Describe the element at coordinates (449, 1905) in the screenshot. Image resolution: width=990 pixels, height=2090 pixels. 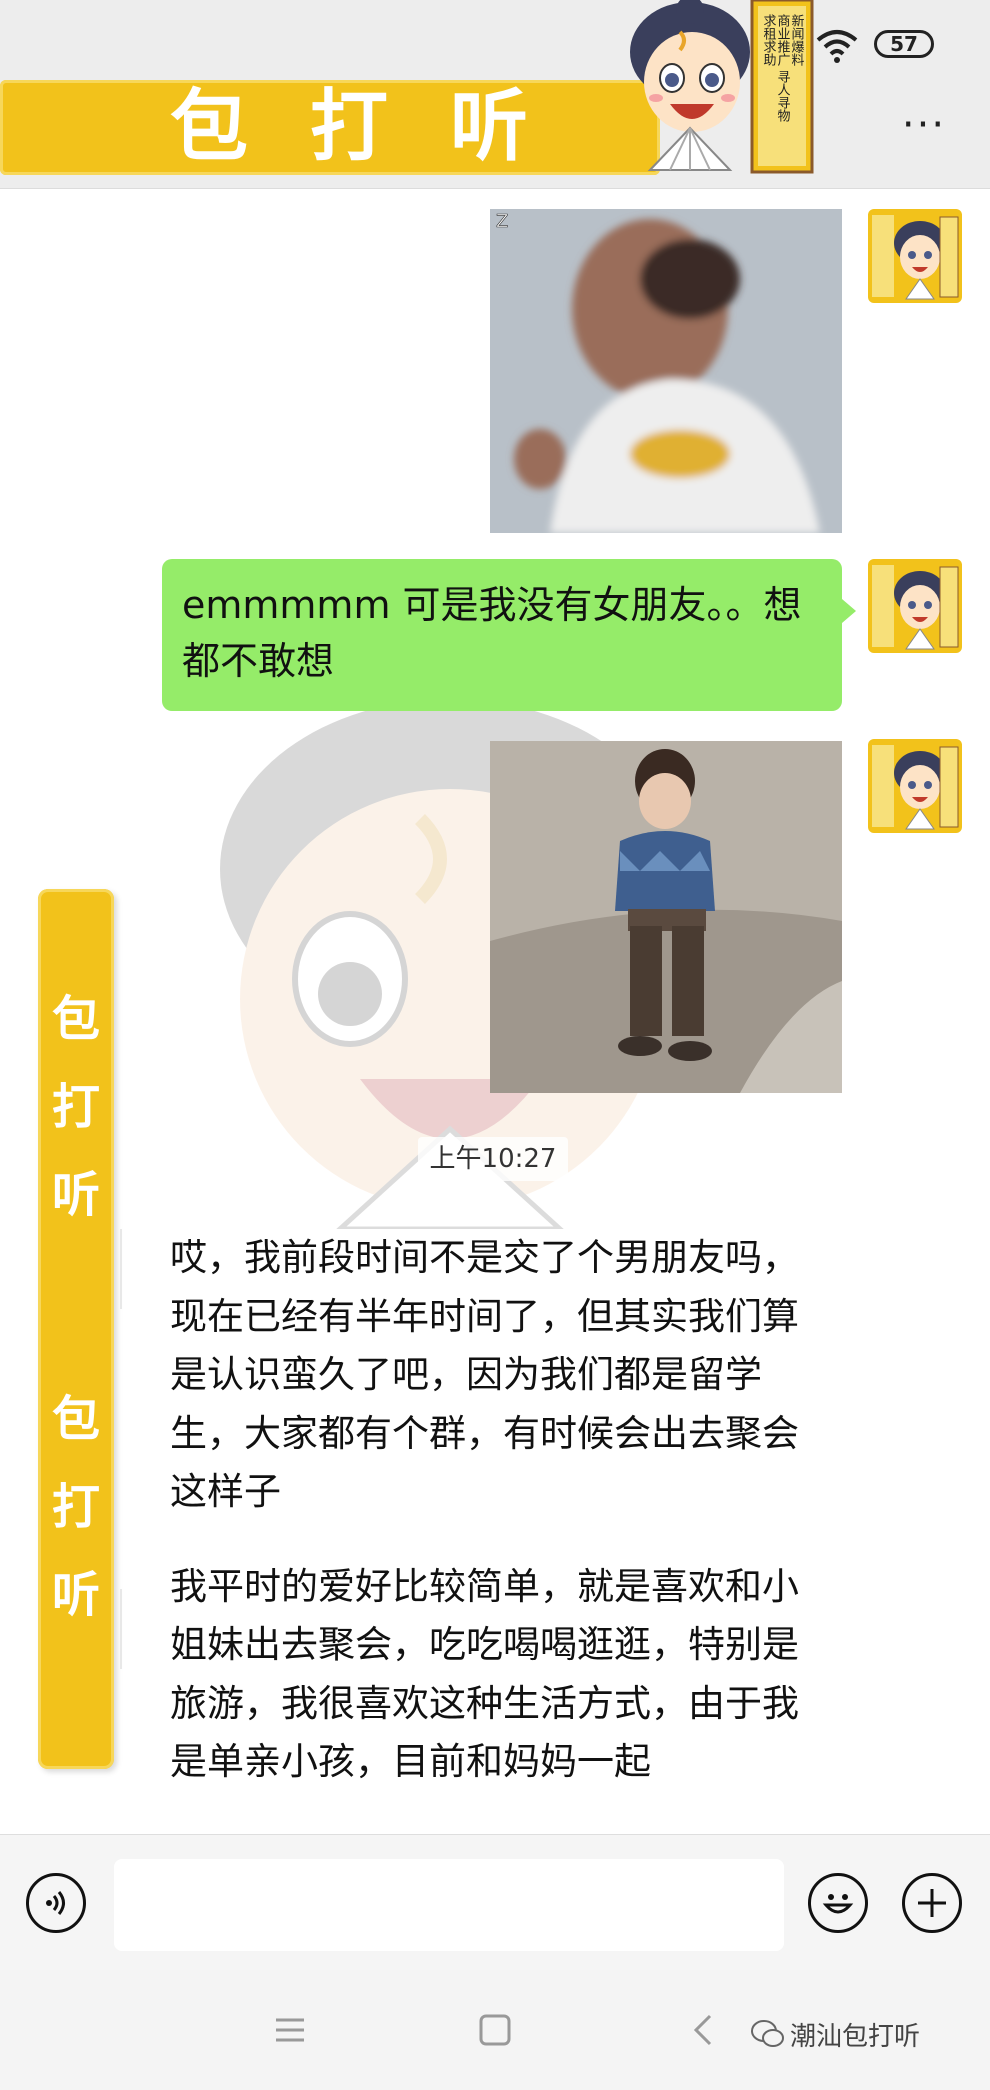
I see `message-input` at that location.